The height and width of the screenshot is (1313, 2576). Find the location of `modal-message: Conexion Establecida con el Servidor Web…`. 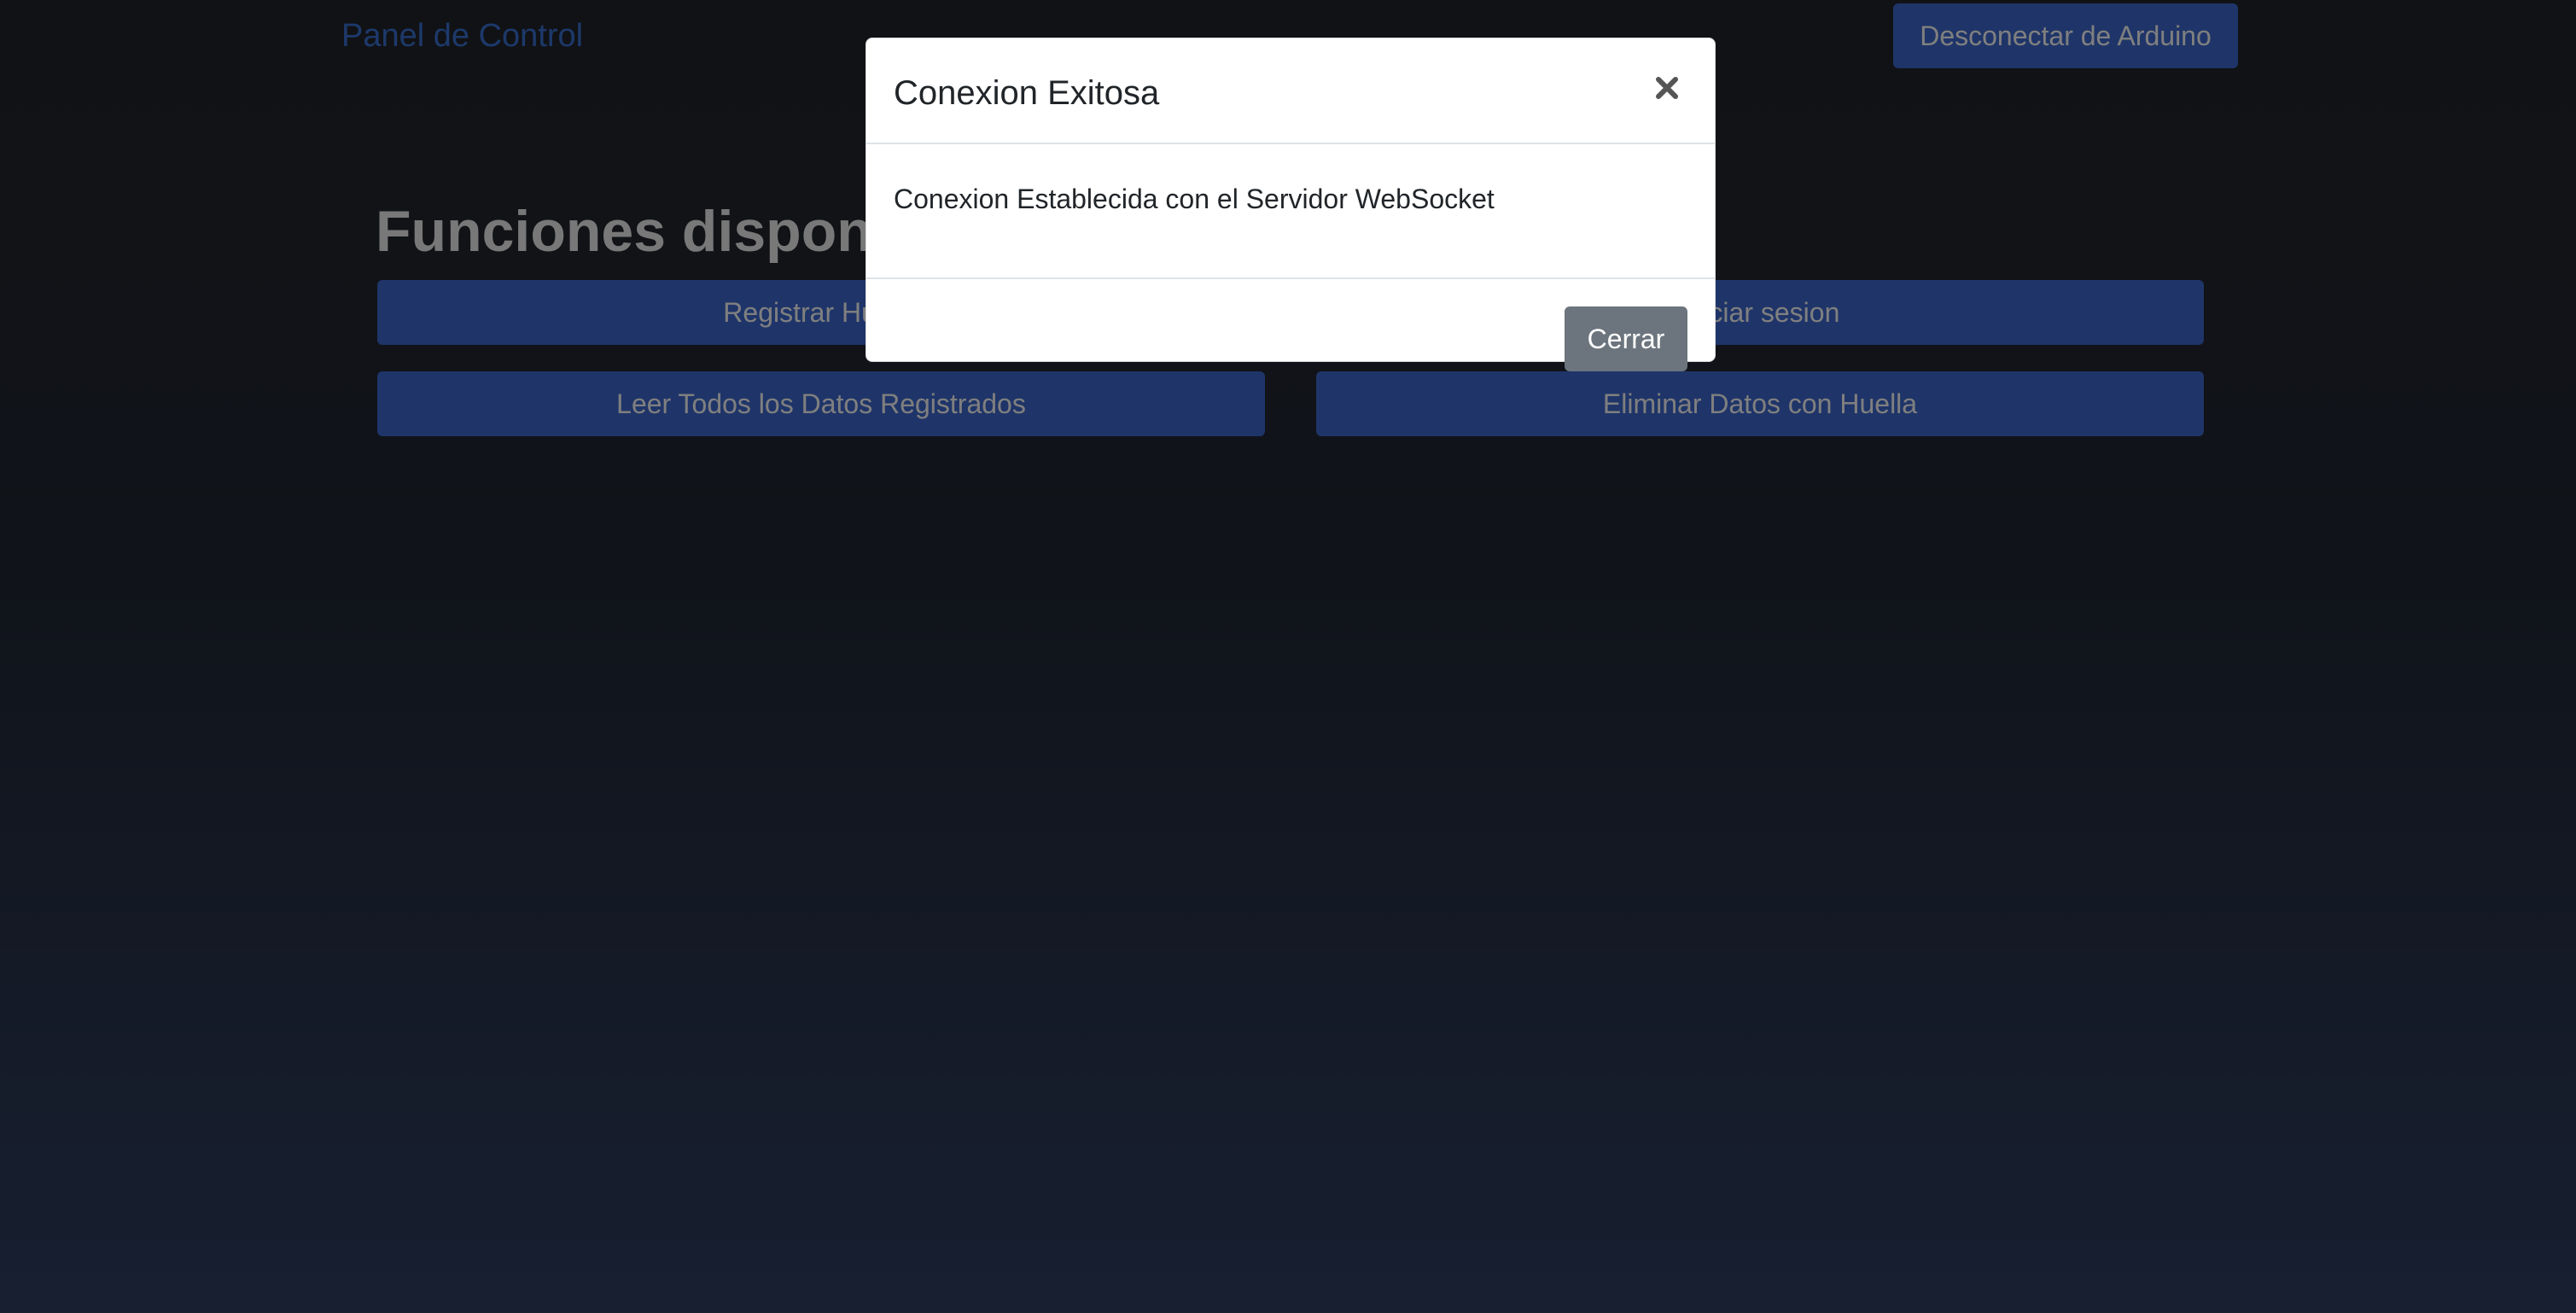

modal-message: Conexion Establecida con el Servidor Web… is located at coordinates (1194, 199).